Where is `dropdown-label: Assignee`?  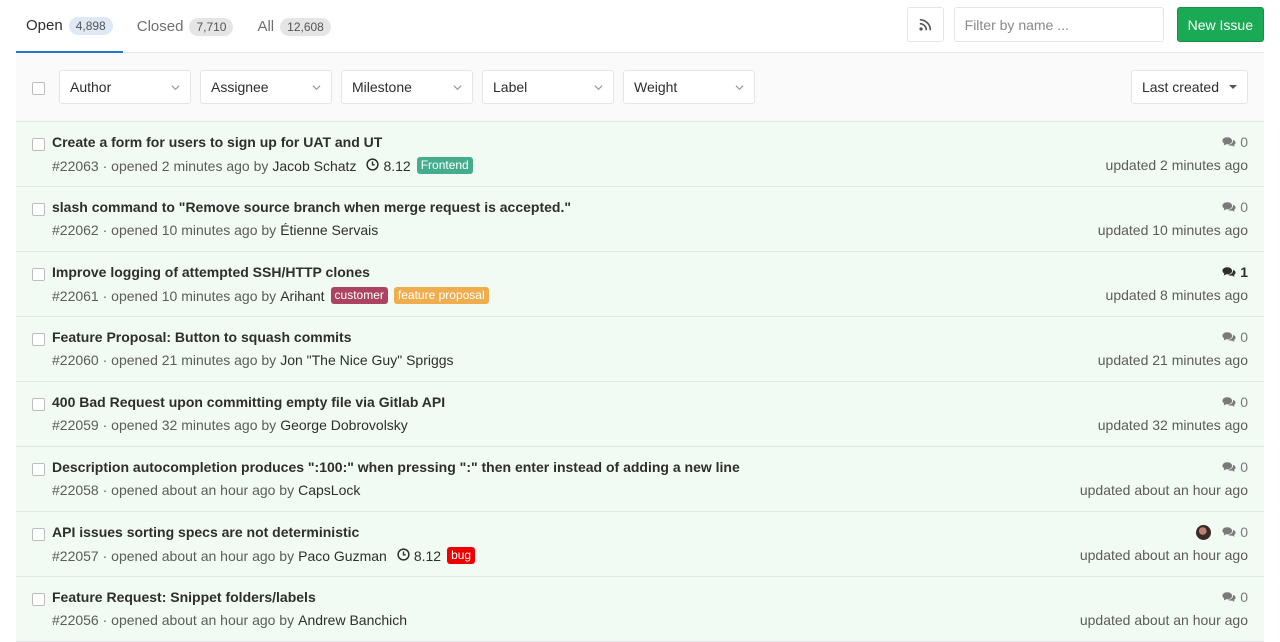
dropdown-label: Assignee is located at coordinates (240, 87).